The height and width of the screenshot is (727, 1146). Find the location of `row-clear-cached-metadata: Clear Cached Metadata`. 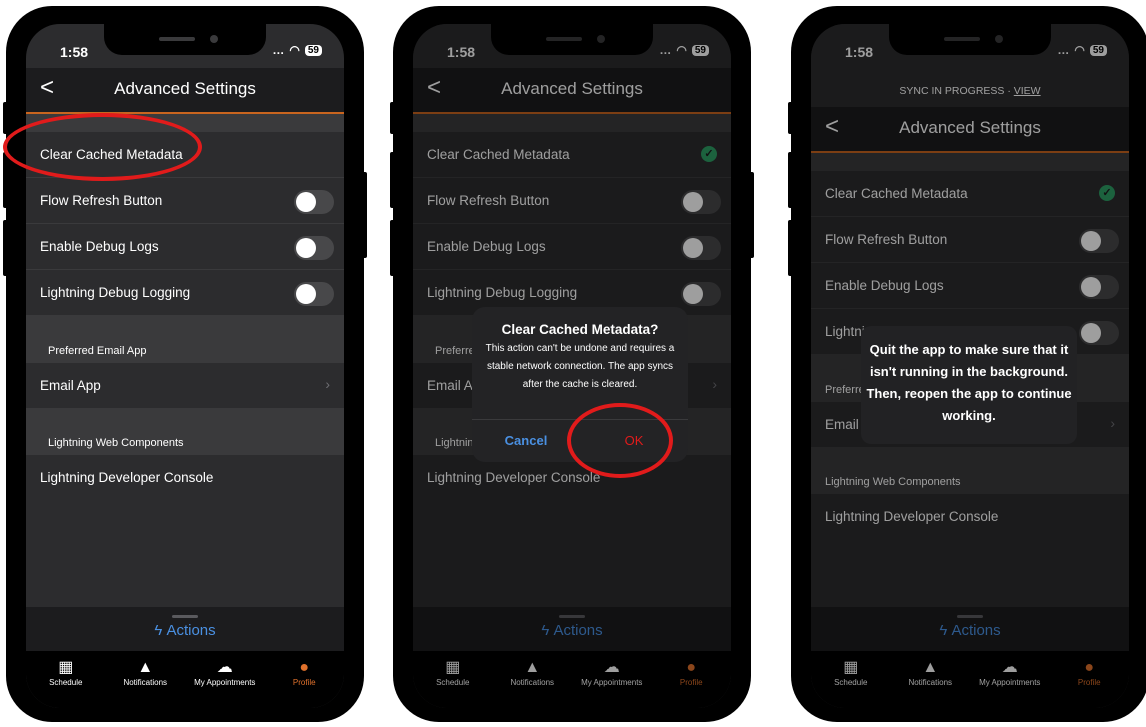

row-clear-cached-metadata: Clear Cached Metadata is located at coordinates (185, 154).